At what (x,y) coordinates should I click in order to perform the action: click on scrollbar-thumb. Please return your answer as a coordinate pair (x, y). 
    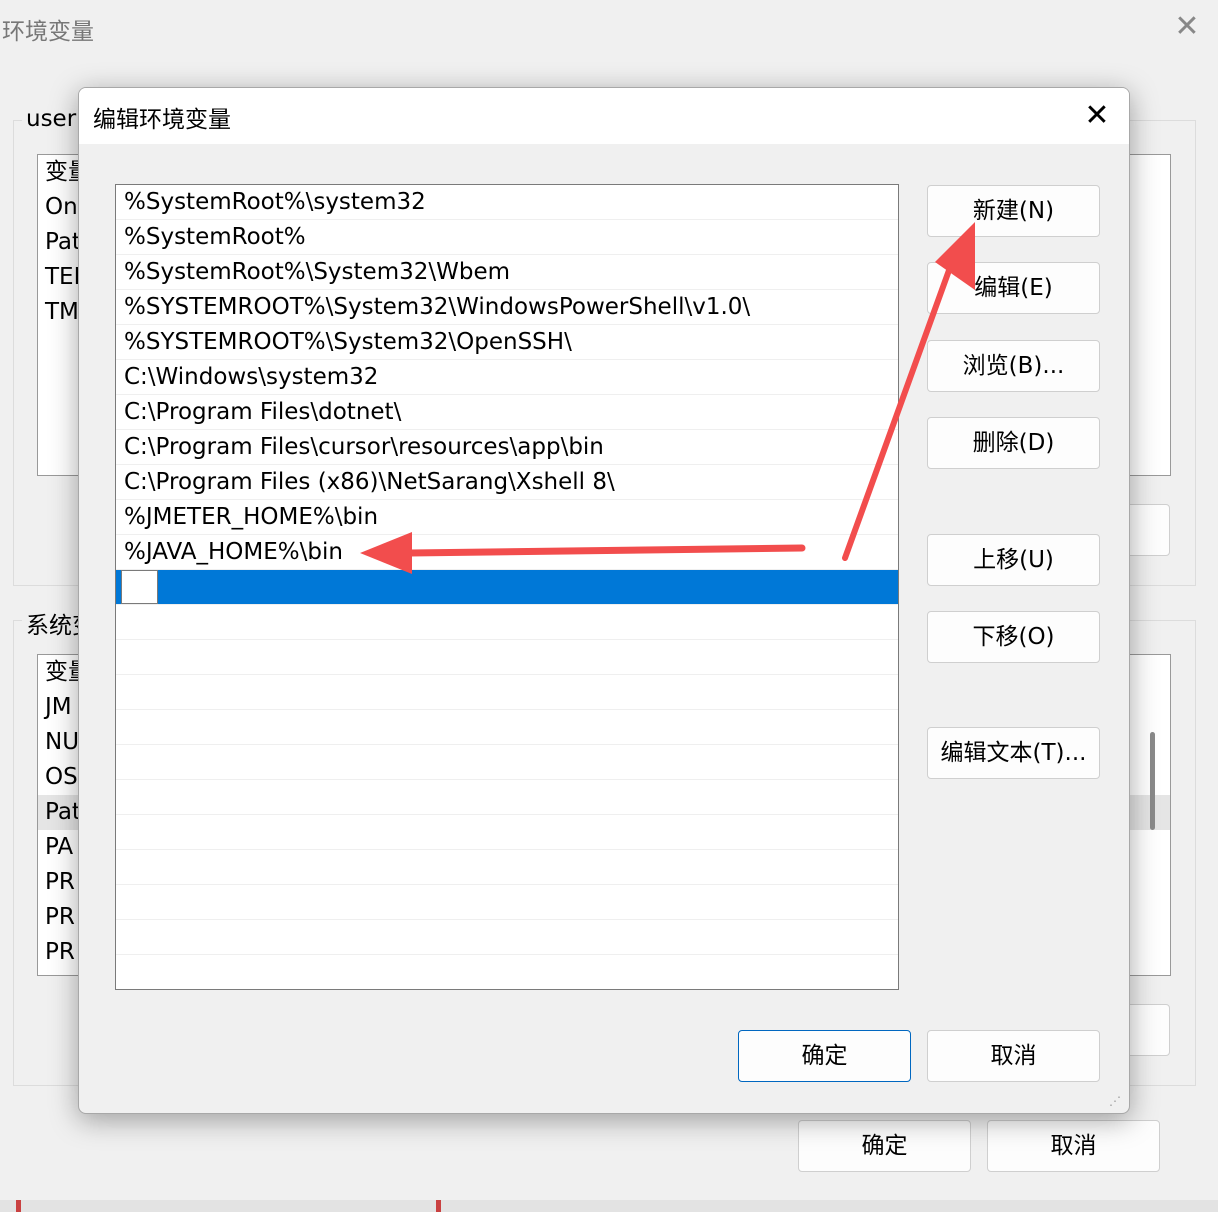
    Looking at the image, I should click on (1152, 781).